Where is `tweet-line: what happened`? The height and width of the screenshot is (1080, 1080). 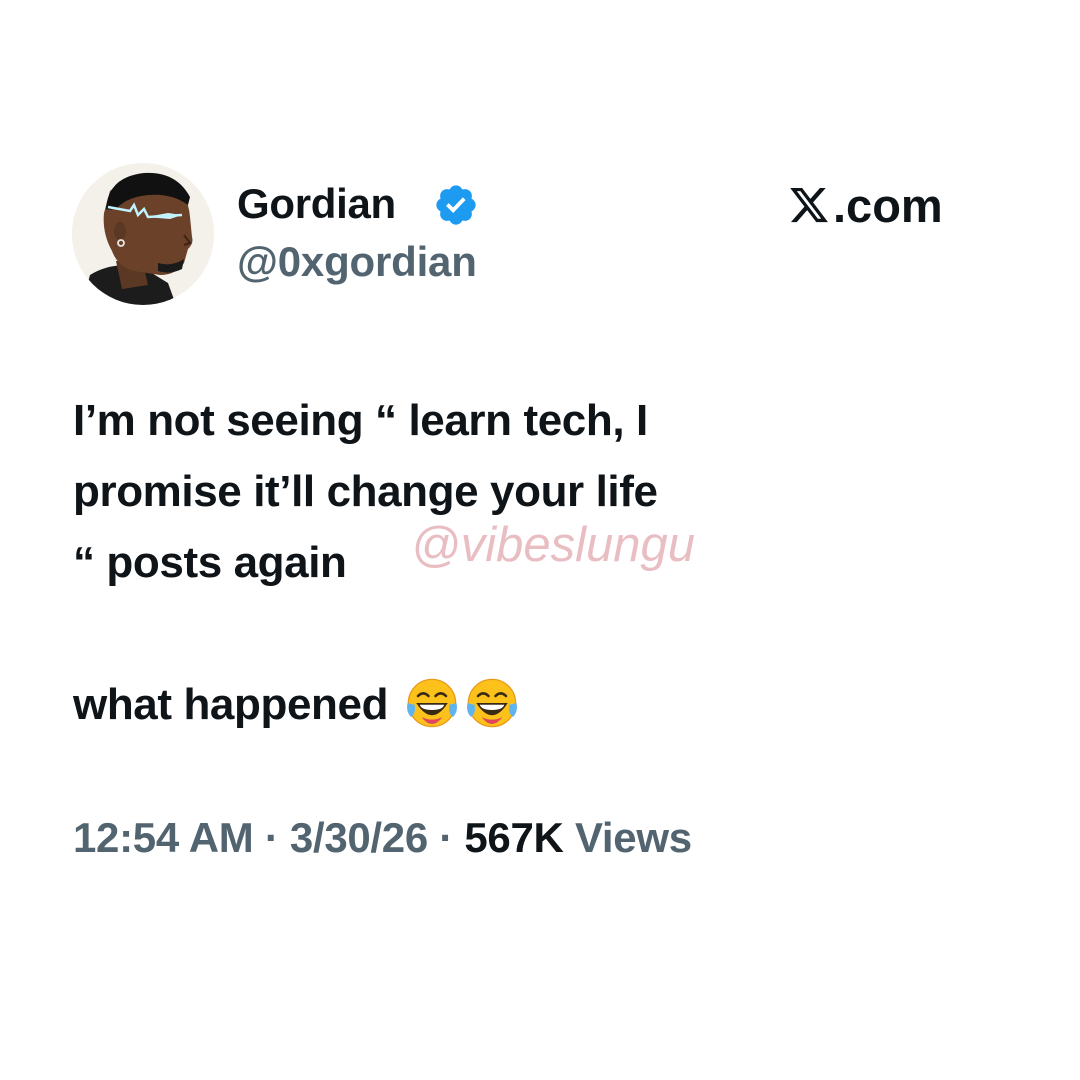 tweet-line: what happened is located at coordinates (523, 704).